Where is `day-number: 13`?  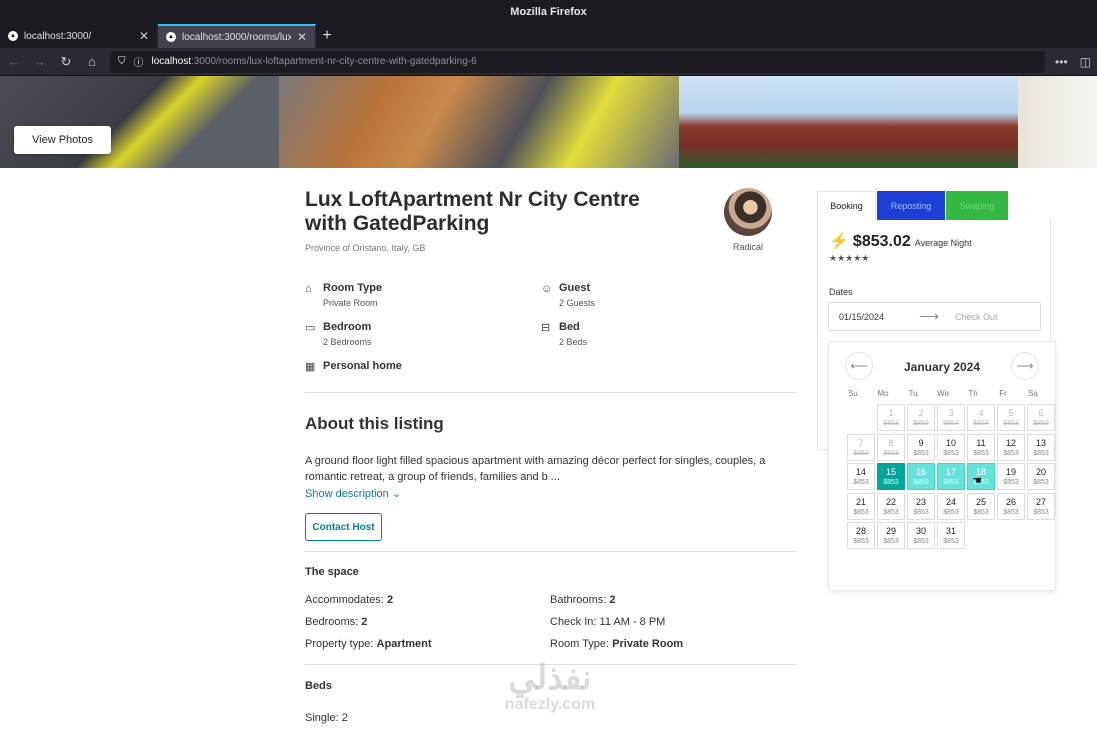 day-number: 13 is located at coordinates (1040, 442).